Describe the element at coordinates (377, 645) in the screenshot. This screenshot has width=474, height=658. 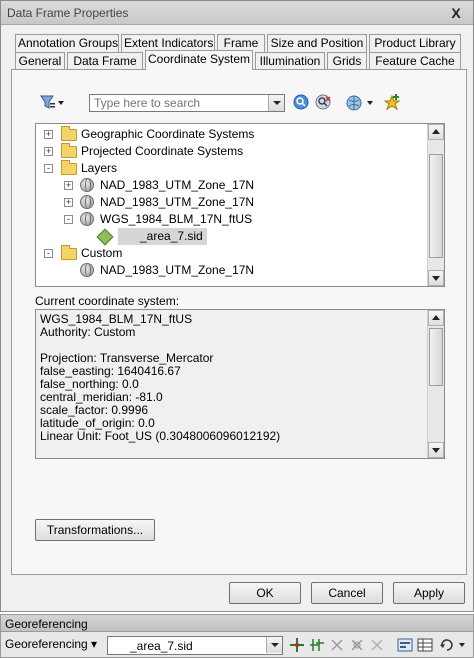
I see `delete-link-icon` at that location.